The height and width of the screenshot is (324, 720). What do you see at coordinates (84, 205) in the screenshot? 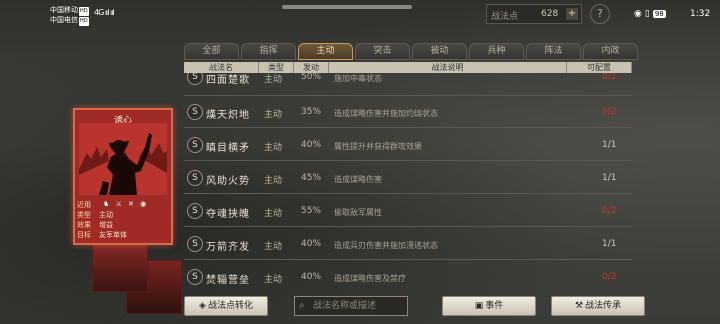
I see `card-info-key: 近用` at bounding box center [84, 205].